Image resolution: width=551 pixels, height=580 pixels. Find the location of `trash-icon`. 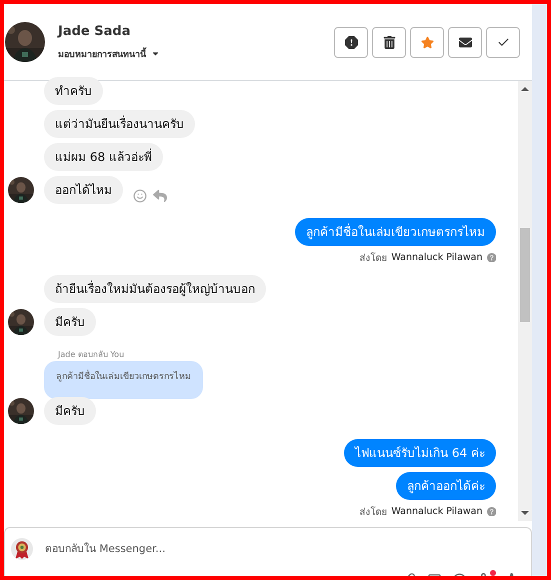

trash-icon is located at coordinates (389, 42).